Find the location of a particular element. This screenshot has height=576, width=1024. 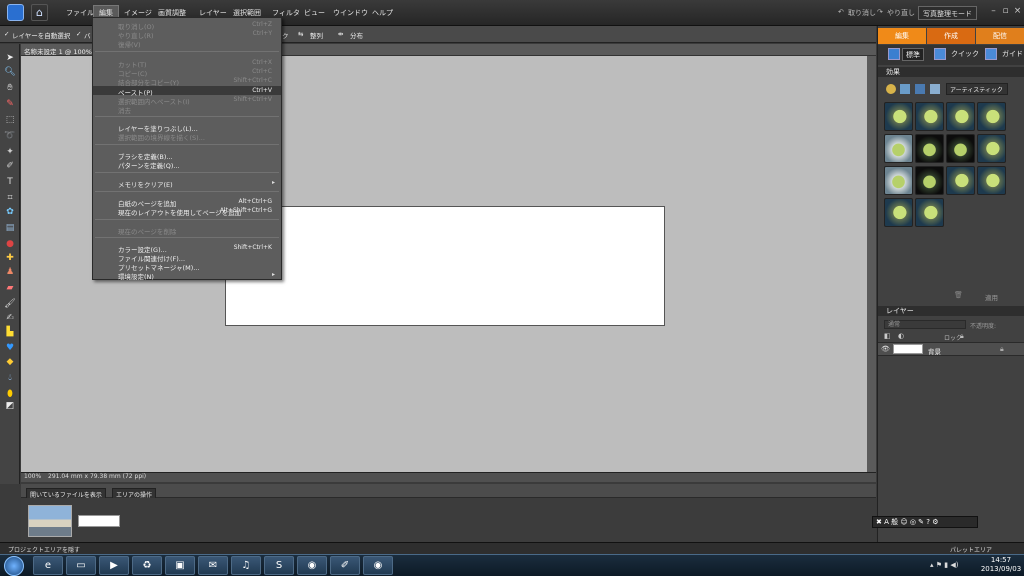

app-icon: ✉ is located at coordinates (213, 565).